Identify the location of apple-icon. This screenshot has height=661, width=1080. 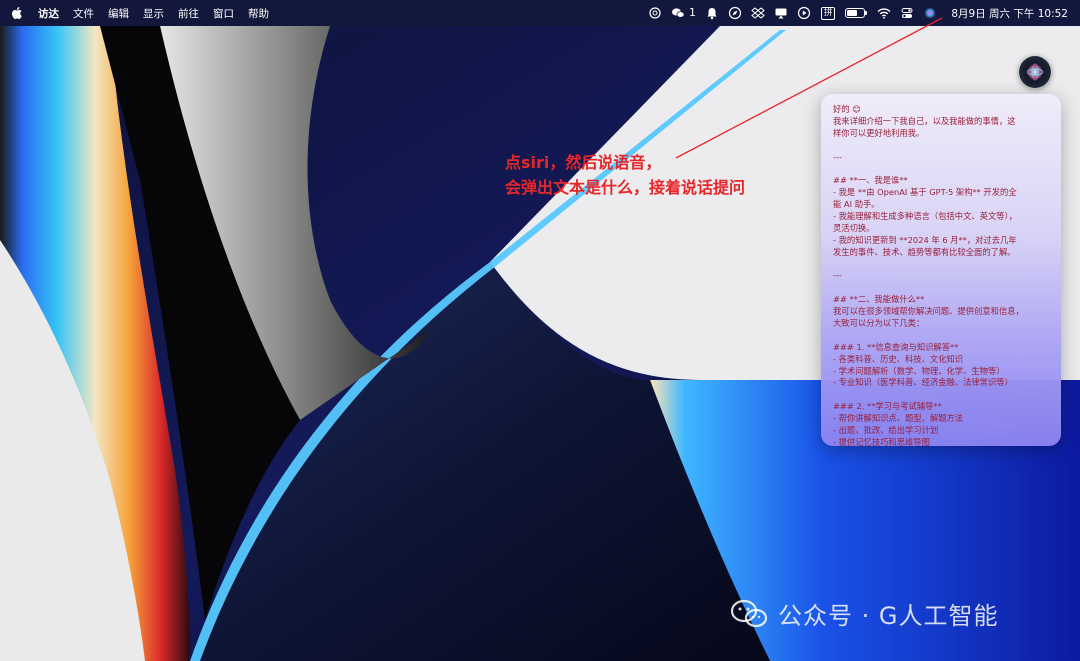
(17, 13).